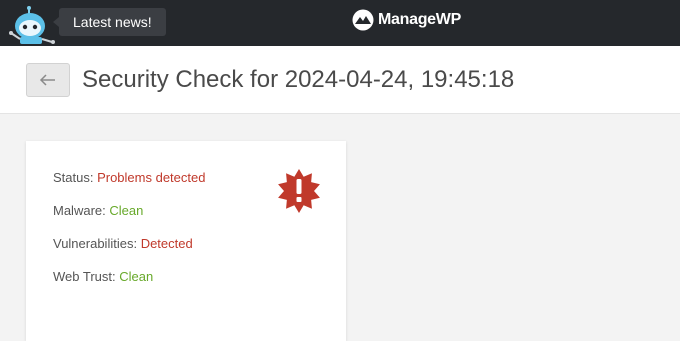 Image resolution: width=680 pixels, height=341 pixels. I want to click on status-row: Status: Problems detected, so click(129, 177).